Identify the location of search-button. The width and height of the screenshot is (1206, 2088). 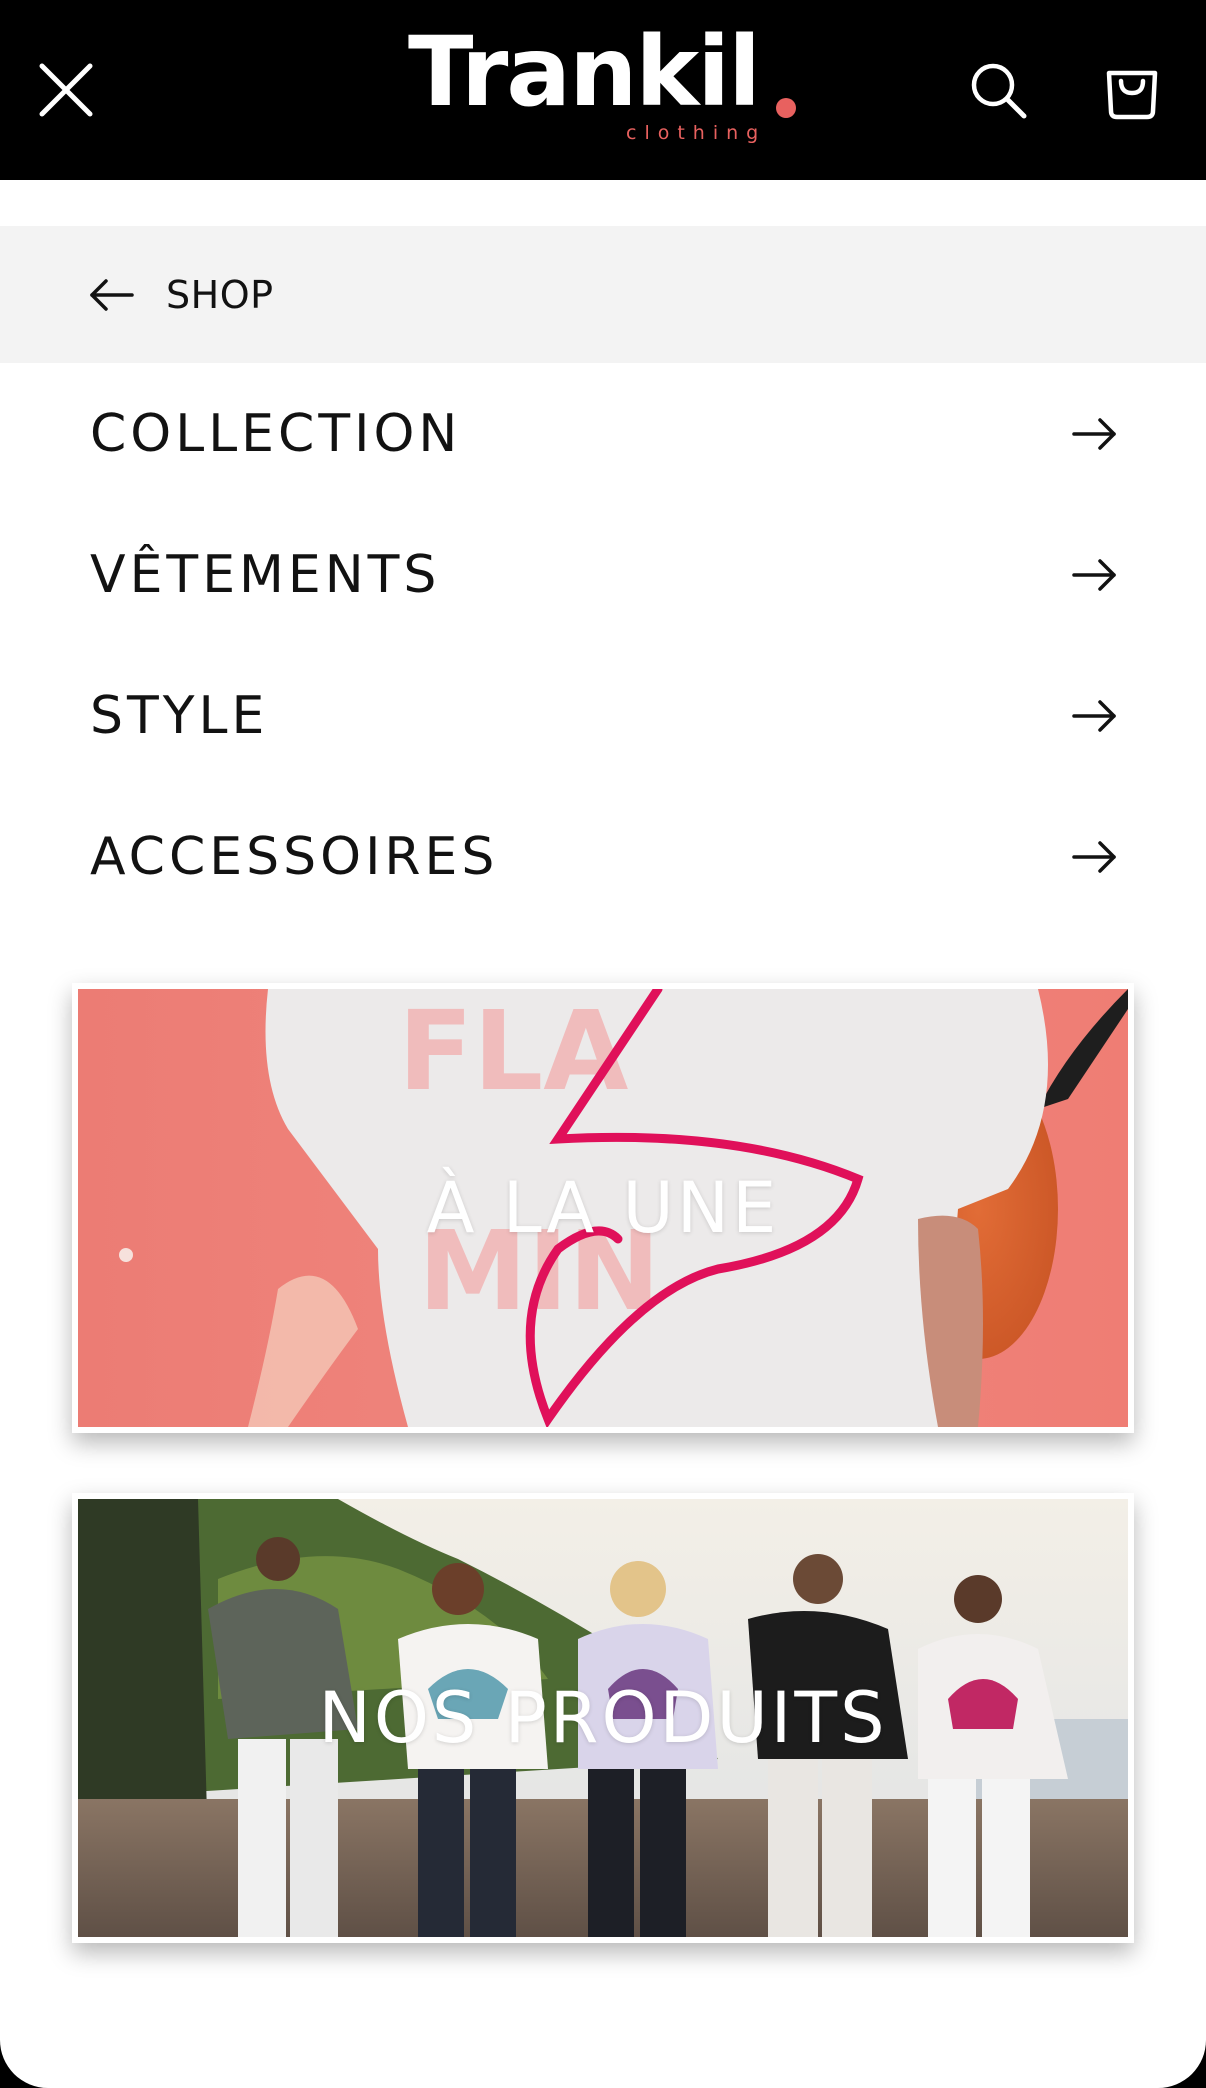
(998, 90).